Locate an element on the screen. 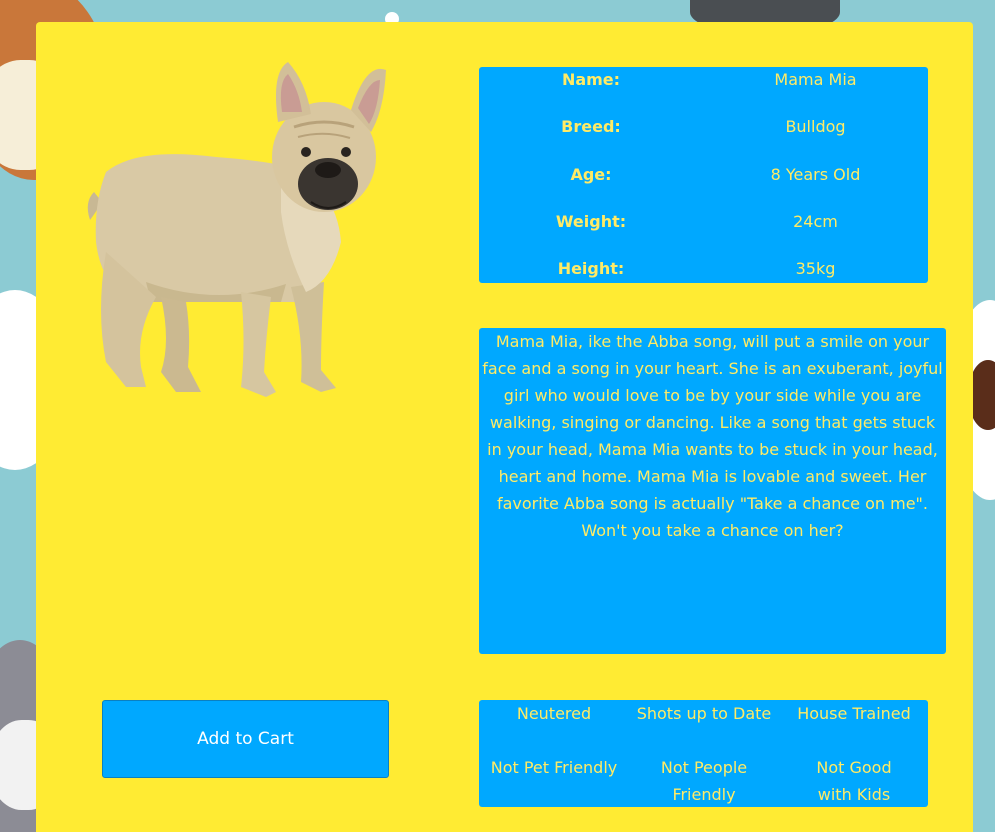  info-value: 8 Years Old is located at coordinates (815, 174).